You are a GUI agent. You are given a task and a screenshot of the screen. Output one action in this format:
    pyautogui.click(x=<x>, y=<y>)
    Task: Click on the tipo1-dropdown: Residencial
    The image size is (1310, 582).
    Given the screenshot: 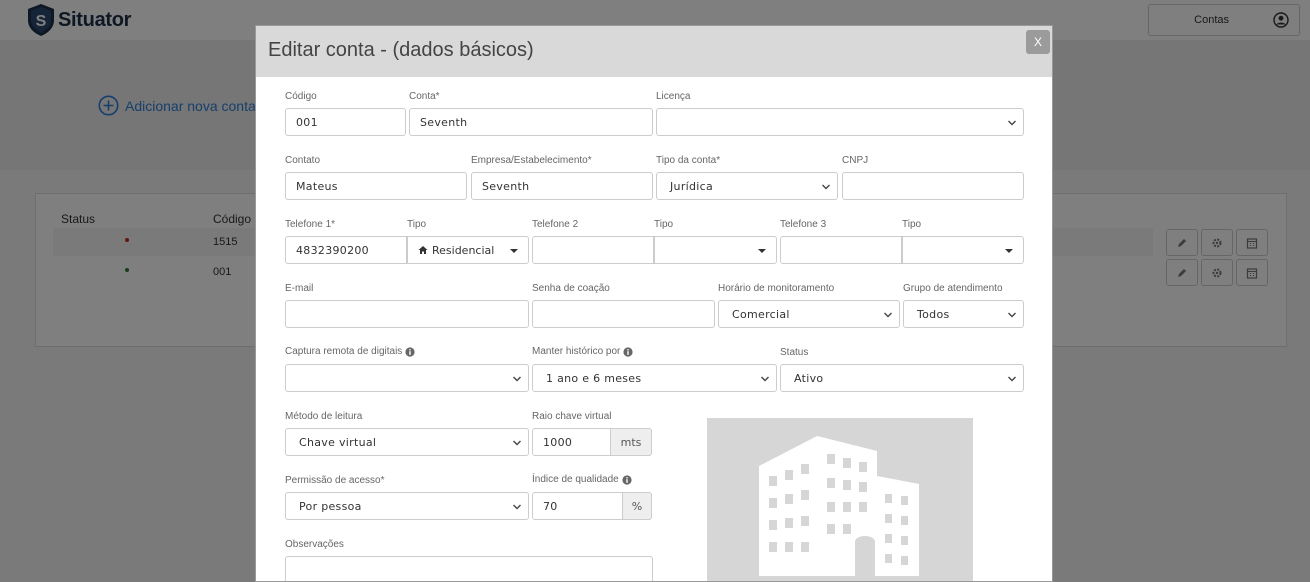 What is the action you would take?
    pyautogui.click(x=468, y=250)
    